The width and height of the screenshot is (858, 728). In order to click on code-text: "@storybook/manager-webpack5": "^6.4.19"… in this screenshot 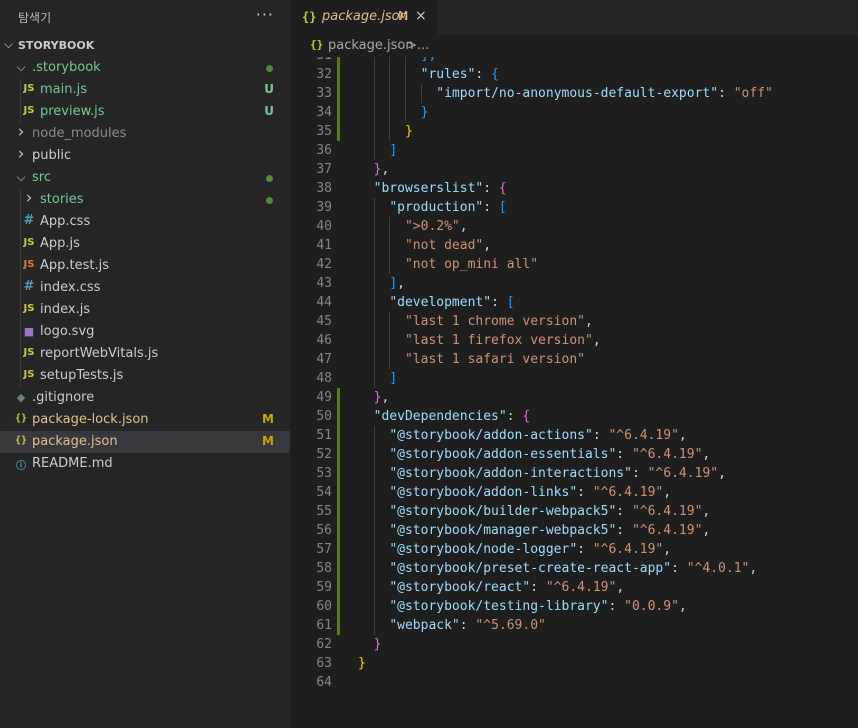, I will do `click(549, 530)`.